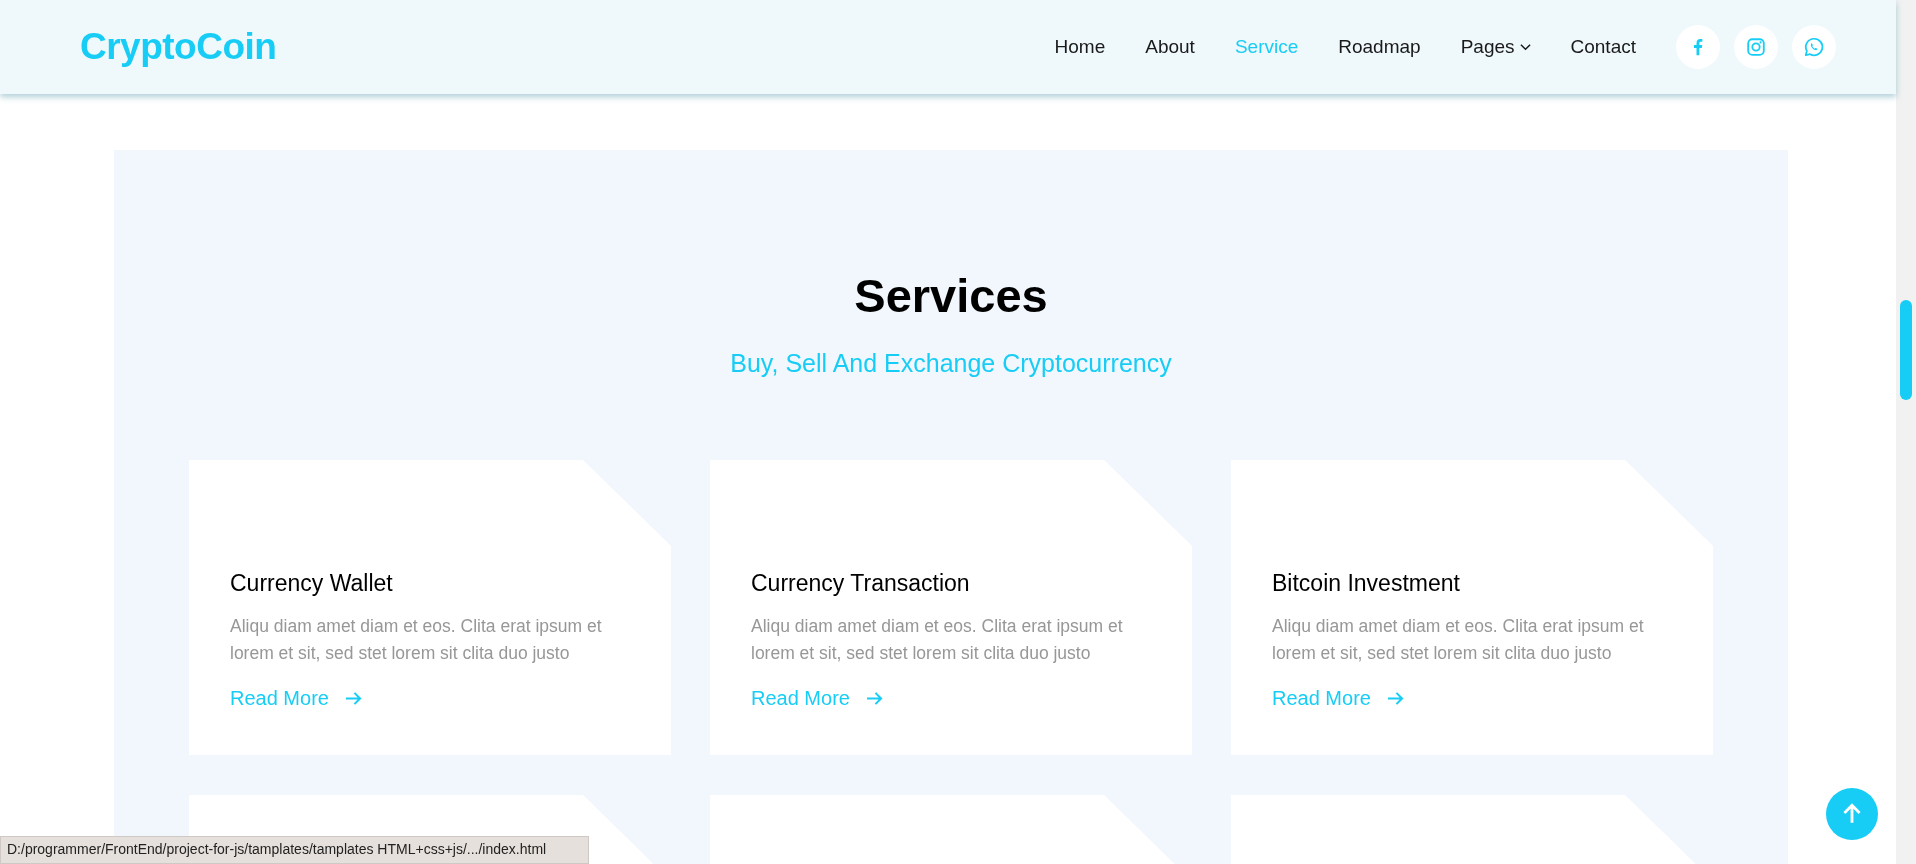 The width and height of the screenshot is (1916, 864). What do you see at coordinates (1495, 47) in the screenshot?
I see `nav-link: Pages` at bounding box center [1495, 47].